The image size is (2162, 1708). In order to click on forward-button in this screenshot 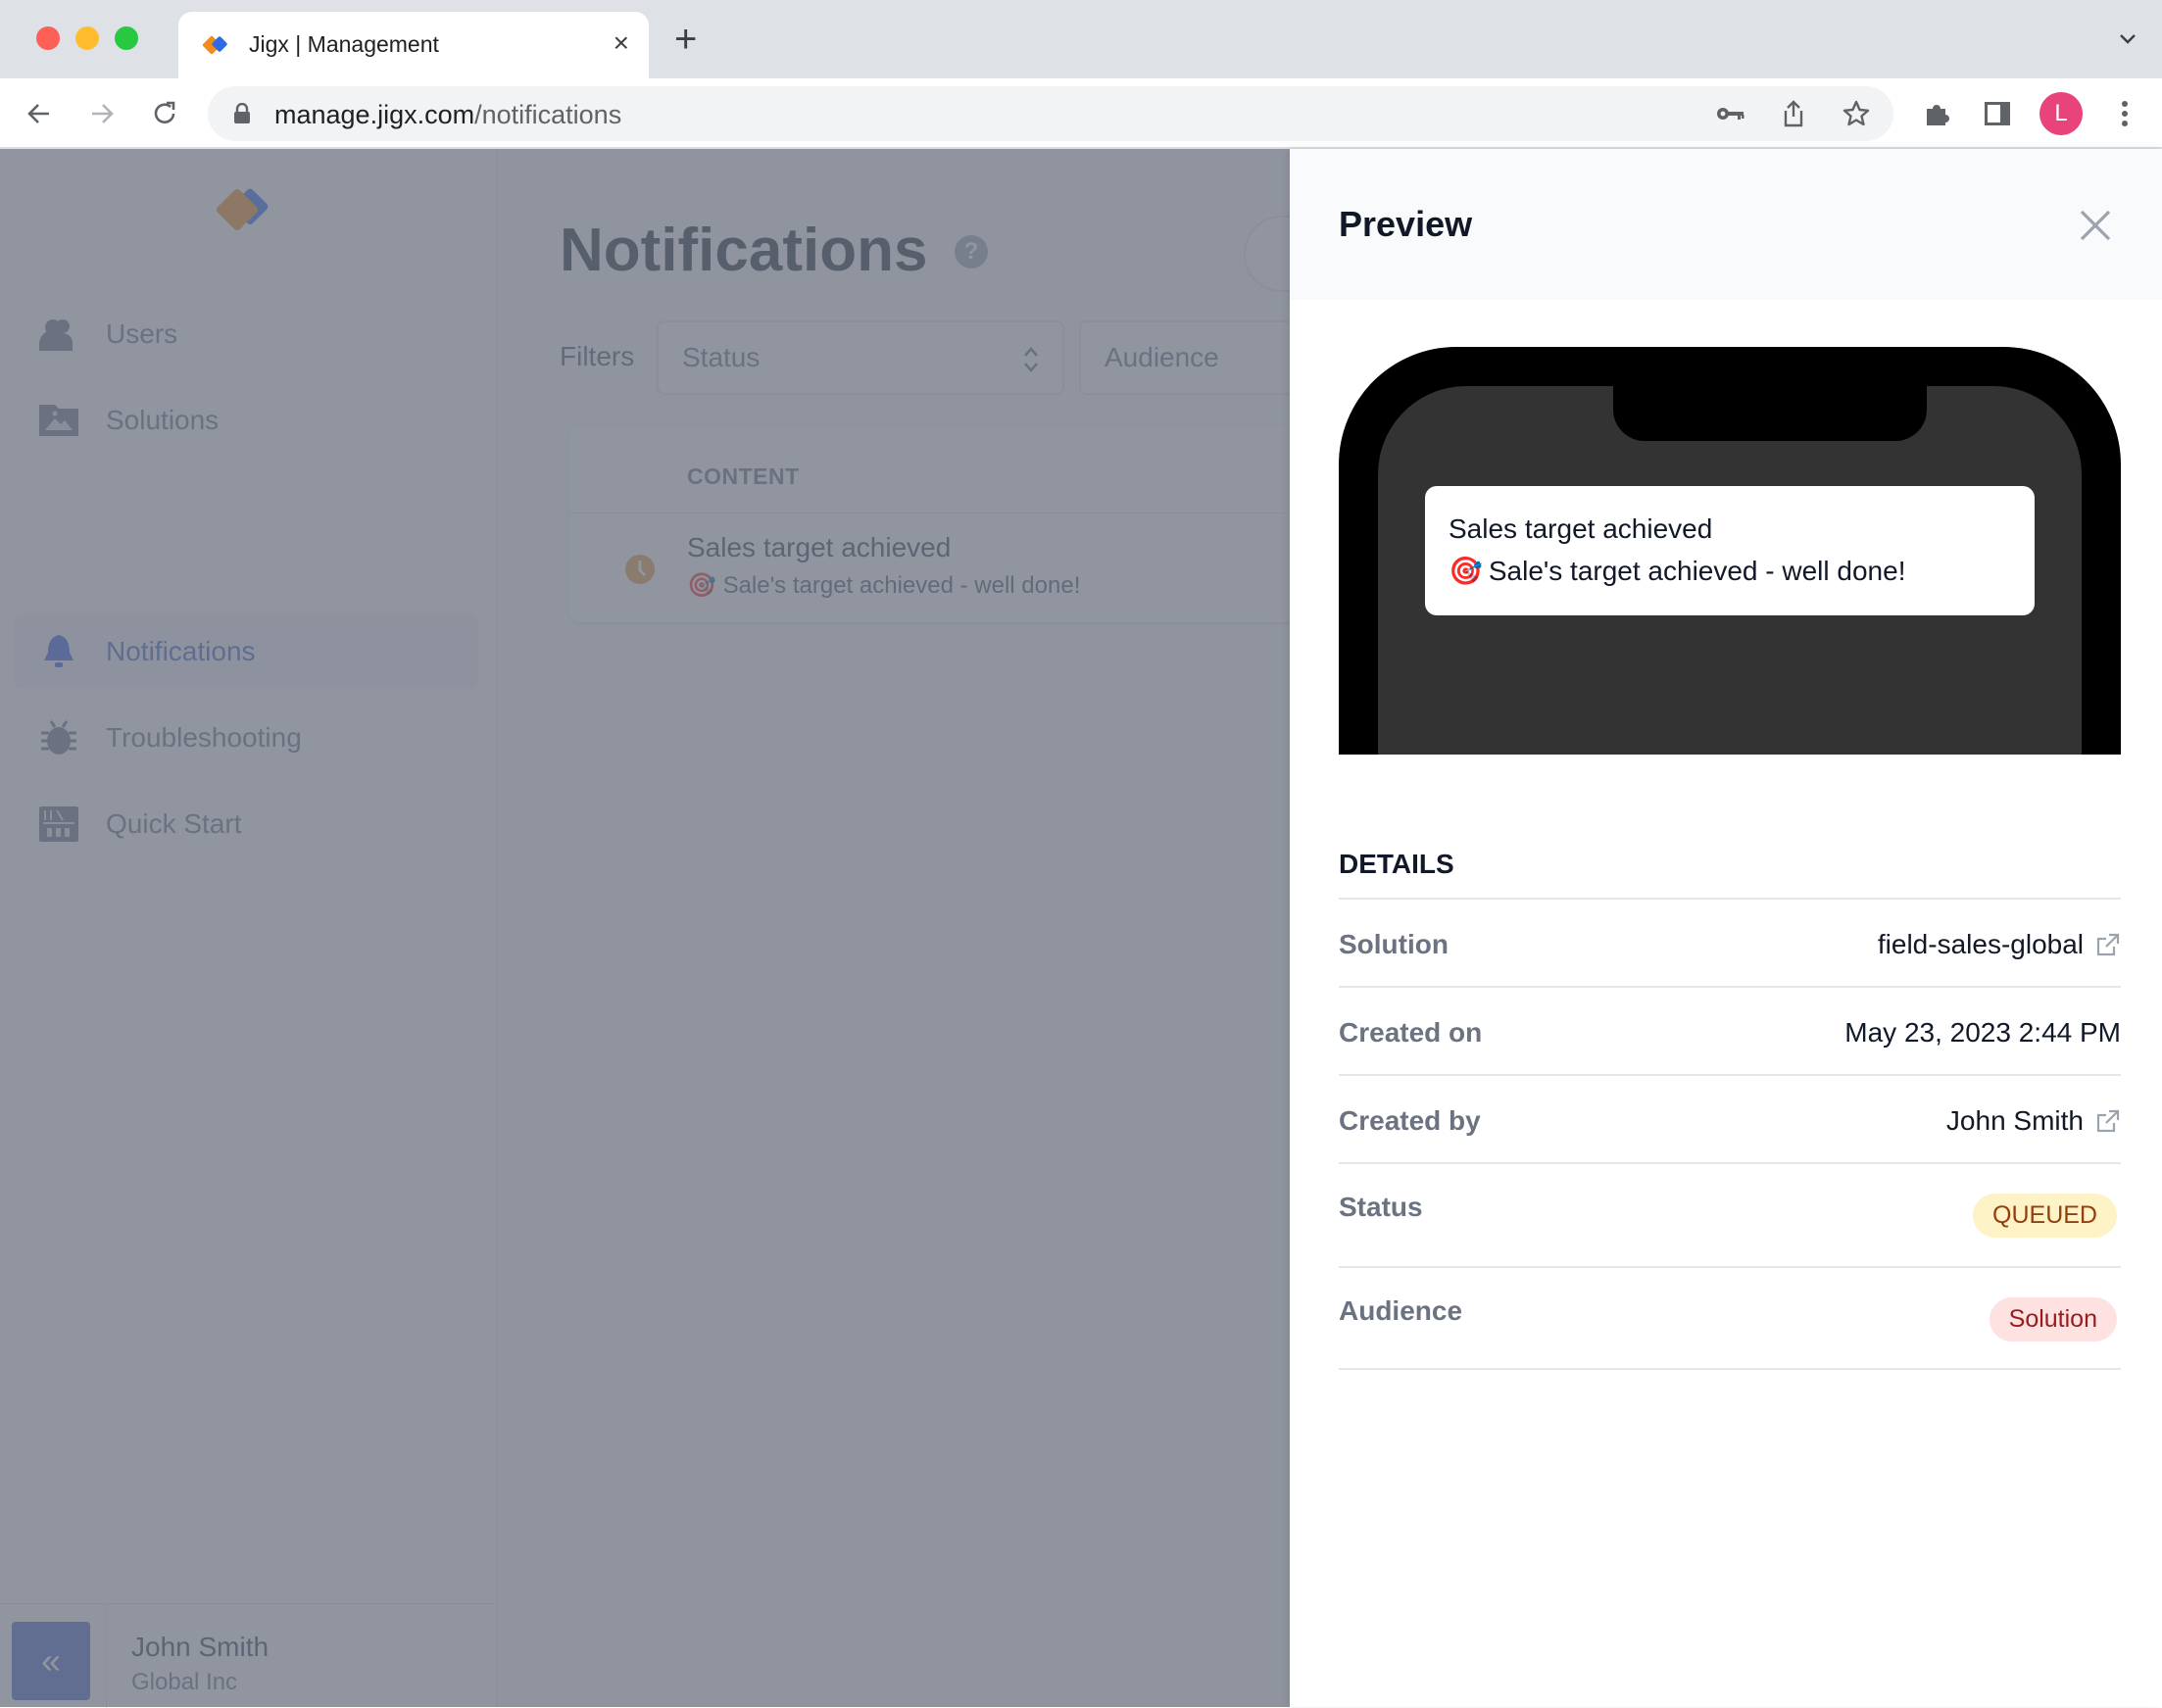, I will do `click(102, 113)`.